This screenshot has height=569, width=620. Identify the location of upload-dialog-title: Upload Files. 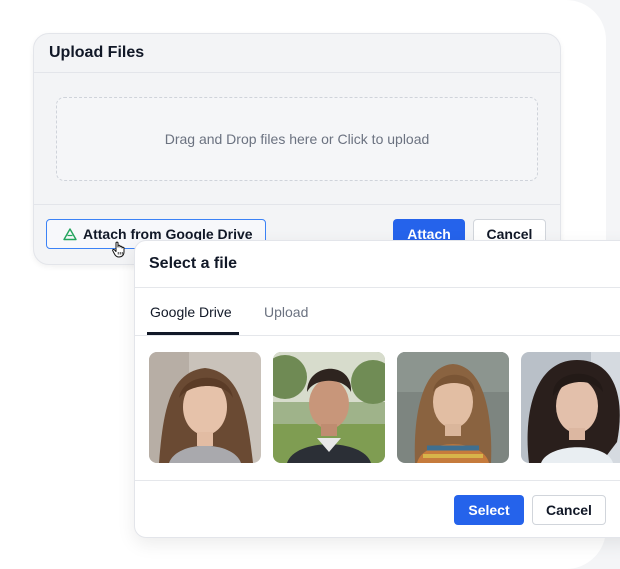
(97, 52).